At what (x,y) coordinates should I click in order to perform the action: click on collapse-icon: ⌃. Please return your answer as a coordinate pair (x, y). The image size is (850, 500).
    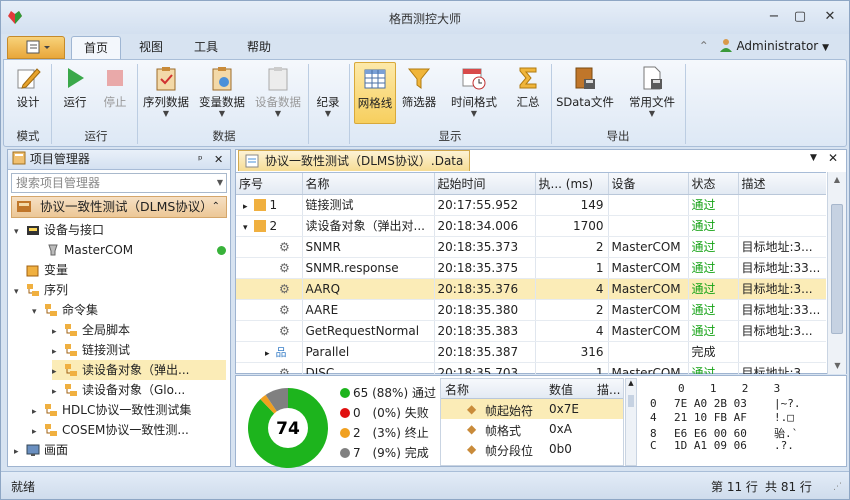
    Looking at the image, I should click on (216, 207).